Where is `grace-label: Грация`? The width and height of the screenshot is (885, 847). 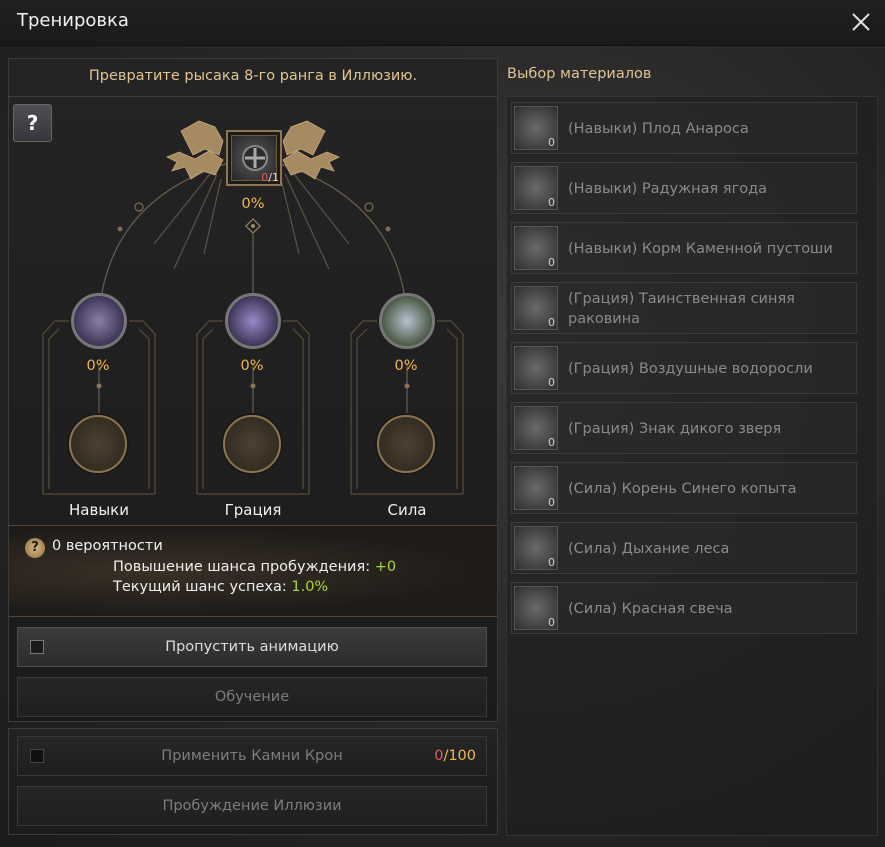
grace-label: Грация is located at coordinates (253, 510).